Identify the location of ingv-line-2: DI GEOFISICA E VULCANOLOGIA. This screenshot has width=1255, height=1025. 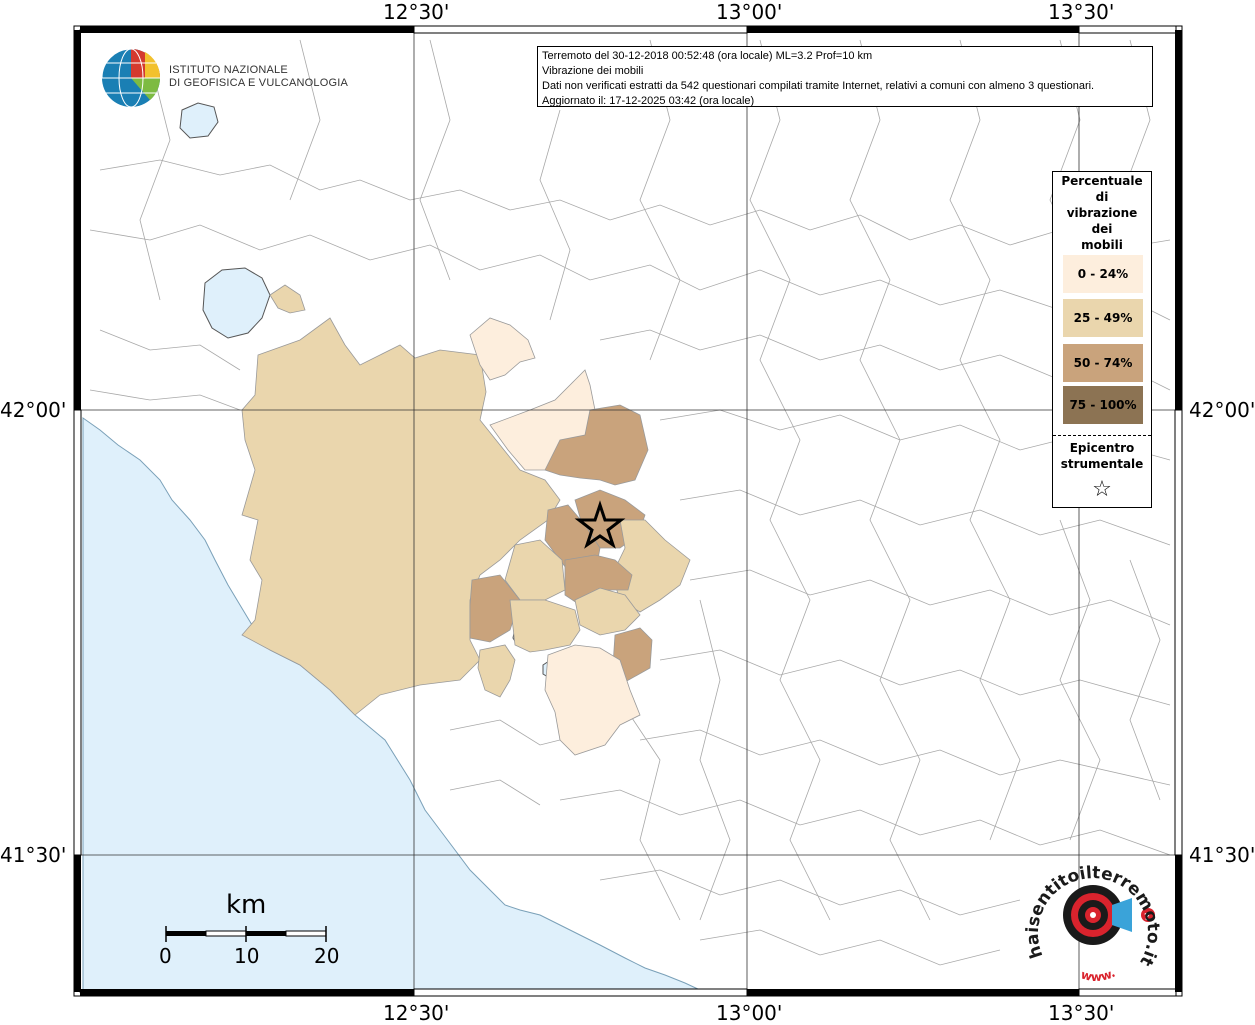
(258, 83).